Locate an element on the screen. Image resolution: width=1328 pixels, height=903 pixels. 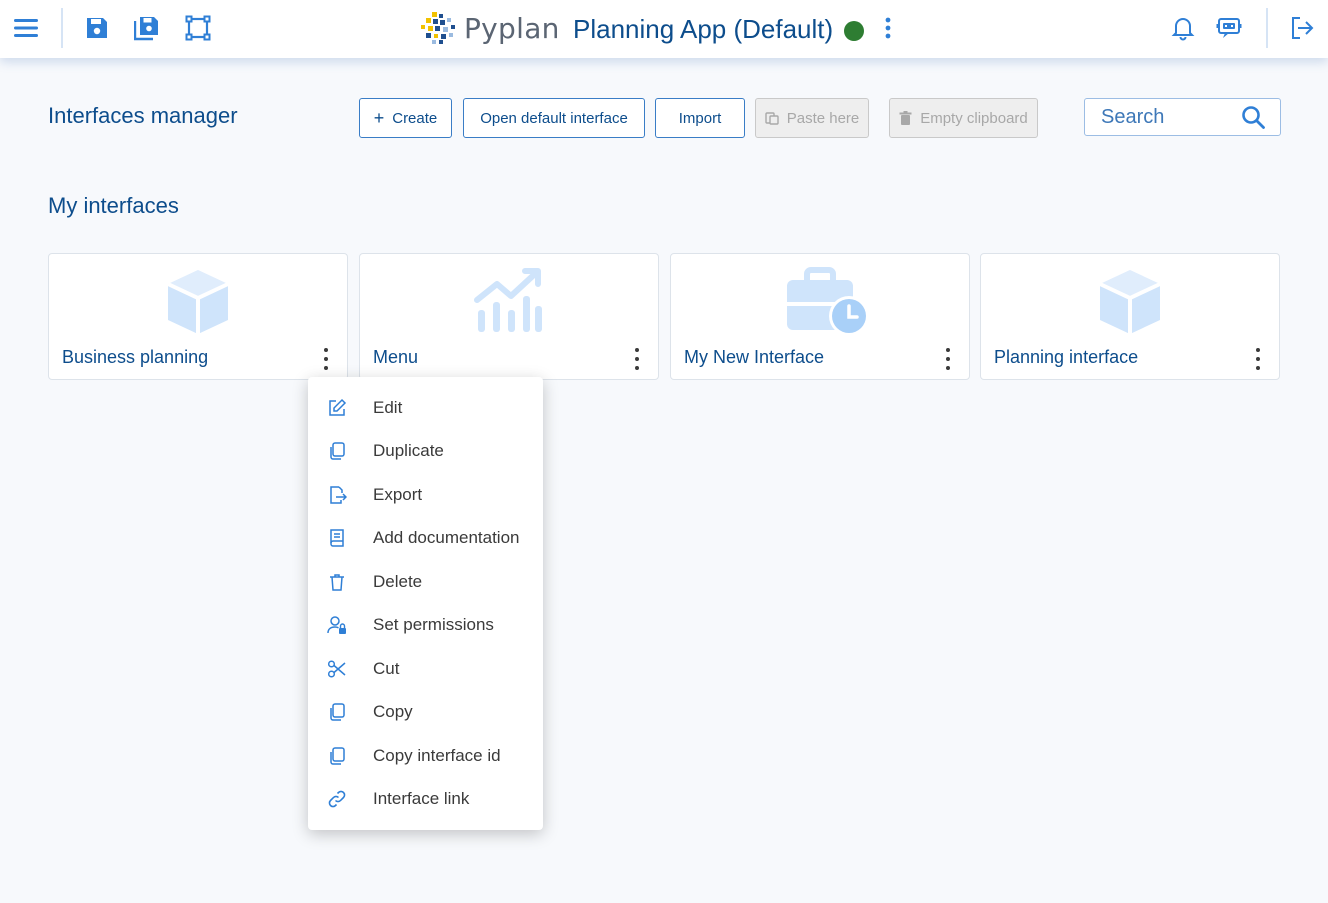
menu-item-label: Duplicate is located at coordinates (408, 451).